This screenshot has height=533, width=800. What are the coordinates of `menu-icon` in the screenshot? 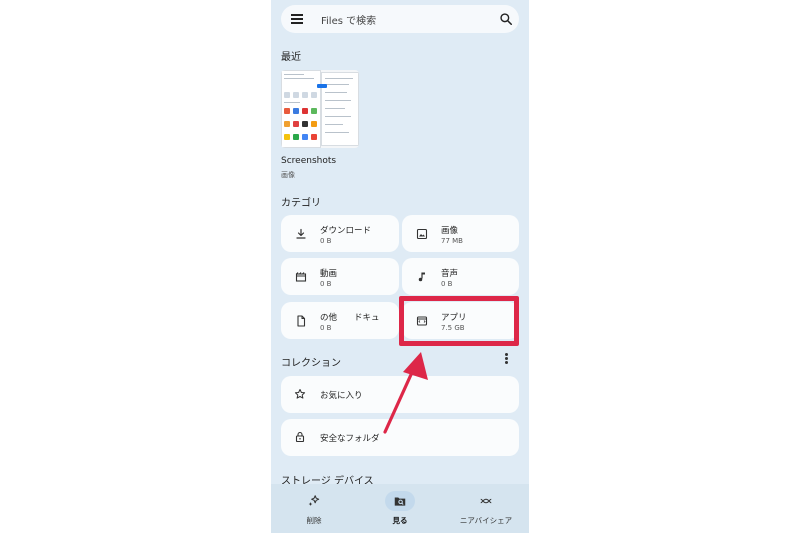 It's located at (297, 19).